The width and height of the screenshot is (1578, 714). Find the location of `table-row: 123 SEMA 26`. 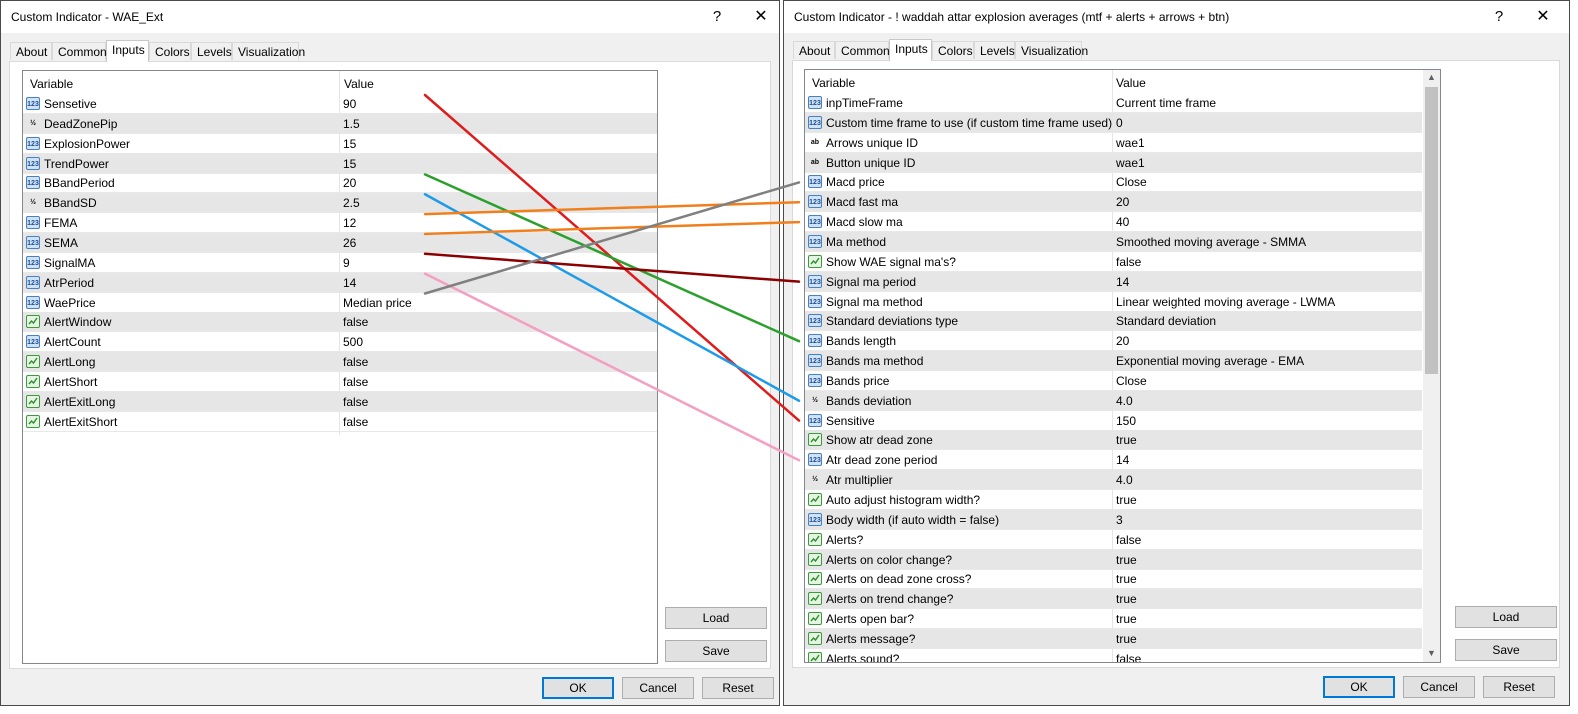

table-row: 123 SEMA 26 is located at coordinates (340, 242).